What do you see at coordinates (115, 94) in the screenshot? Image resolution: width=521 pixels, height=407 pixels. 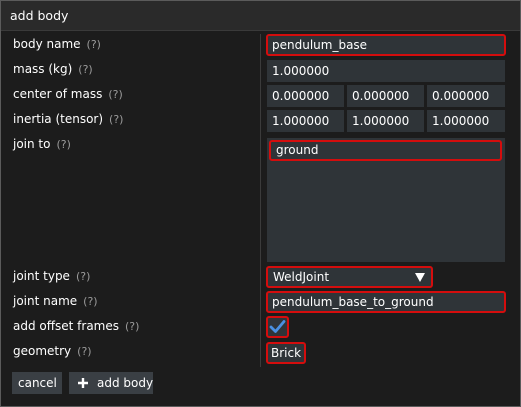 I see `center-of-mass-help: (?)` at bounding box center [115, 94].